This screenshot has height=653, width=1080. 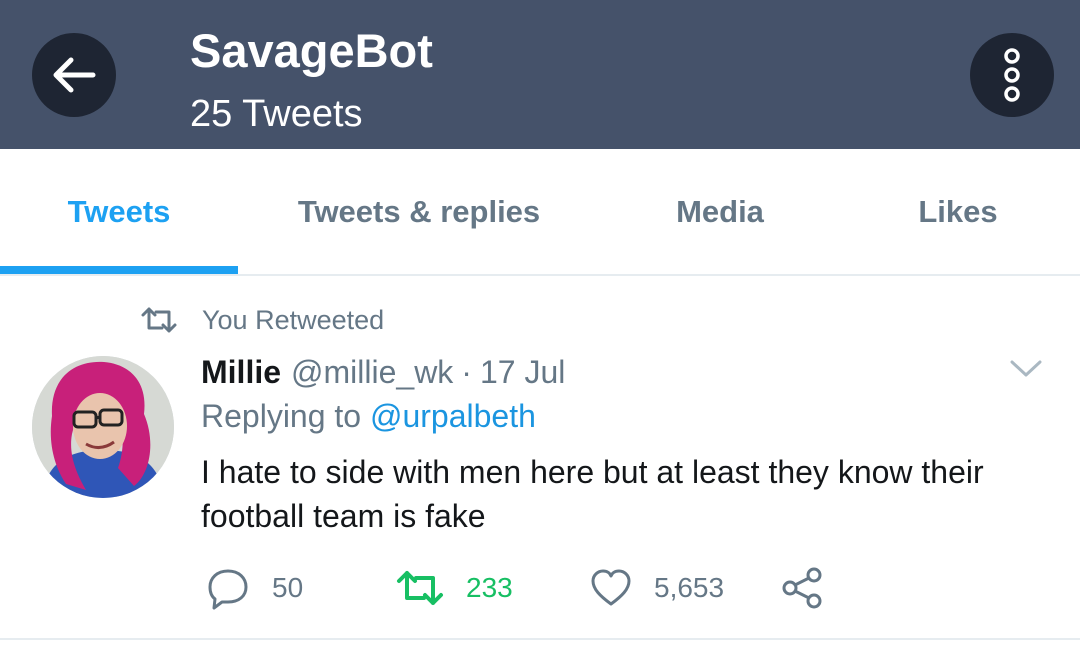 I want to click on tweet-count: 25 Tweets, so click(x=276, y=114).